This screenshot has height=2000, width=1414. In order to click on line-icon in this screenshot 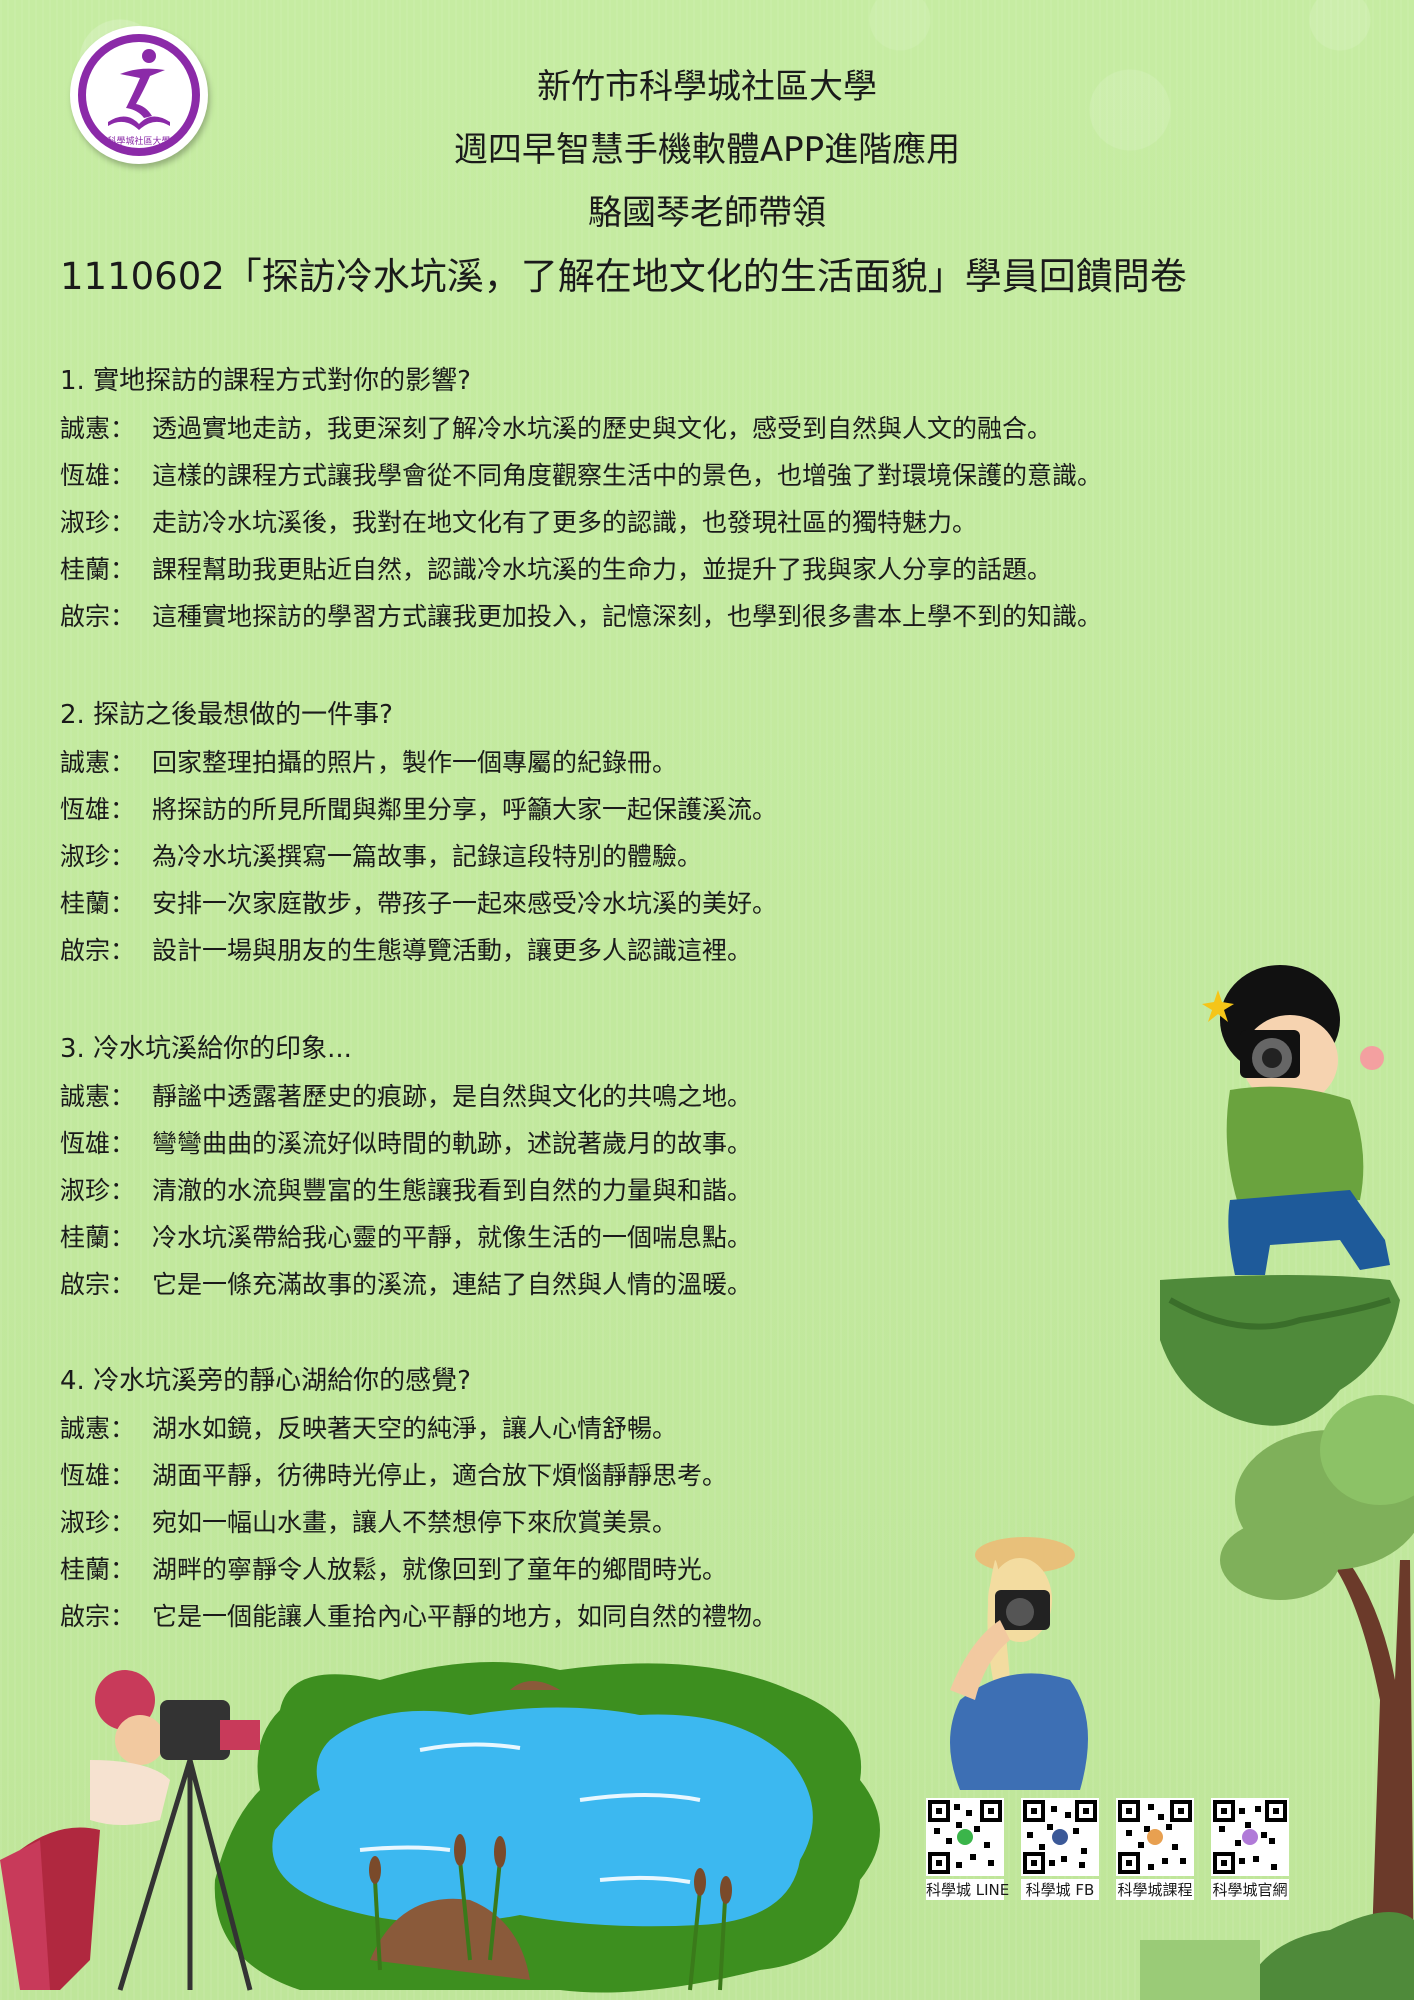, I will do `click(965, 1837)`.